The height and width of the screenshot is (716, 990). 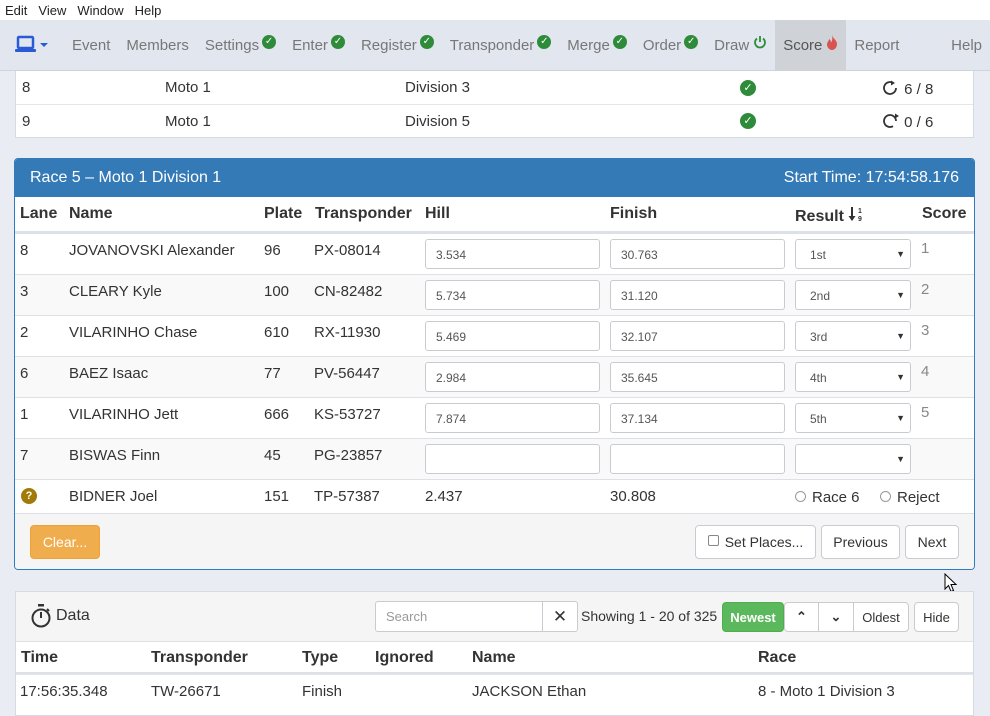 What do you see at coordinates (41, 616) in the screenshot?
I see `stopwatch-icon` at bounding box center [41, 616].